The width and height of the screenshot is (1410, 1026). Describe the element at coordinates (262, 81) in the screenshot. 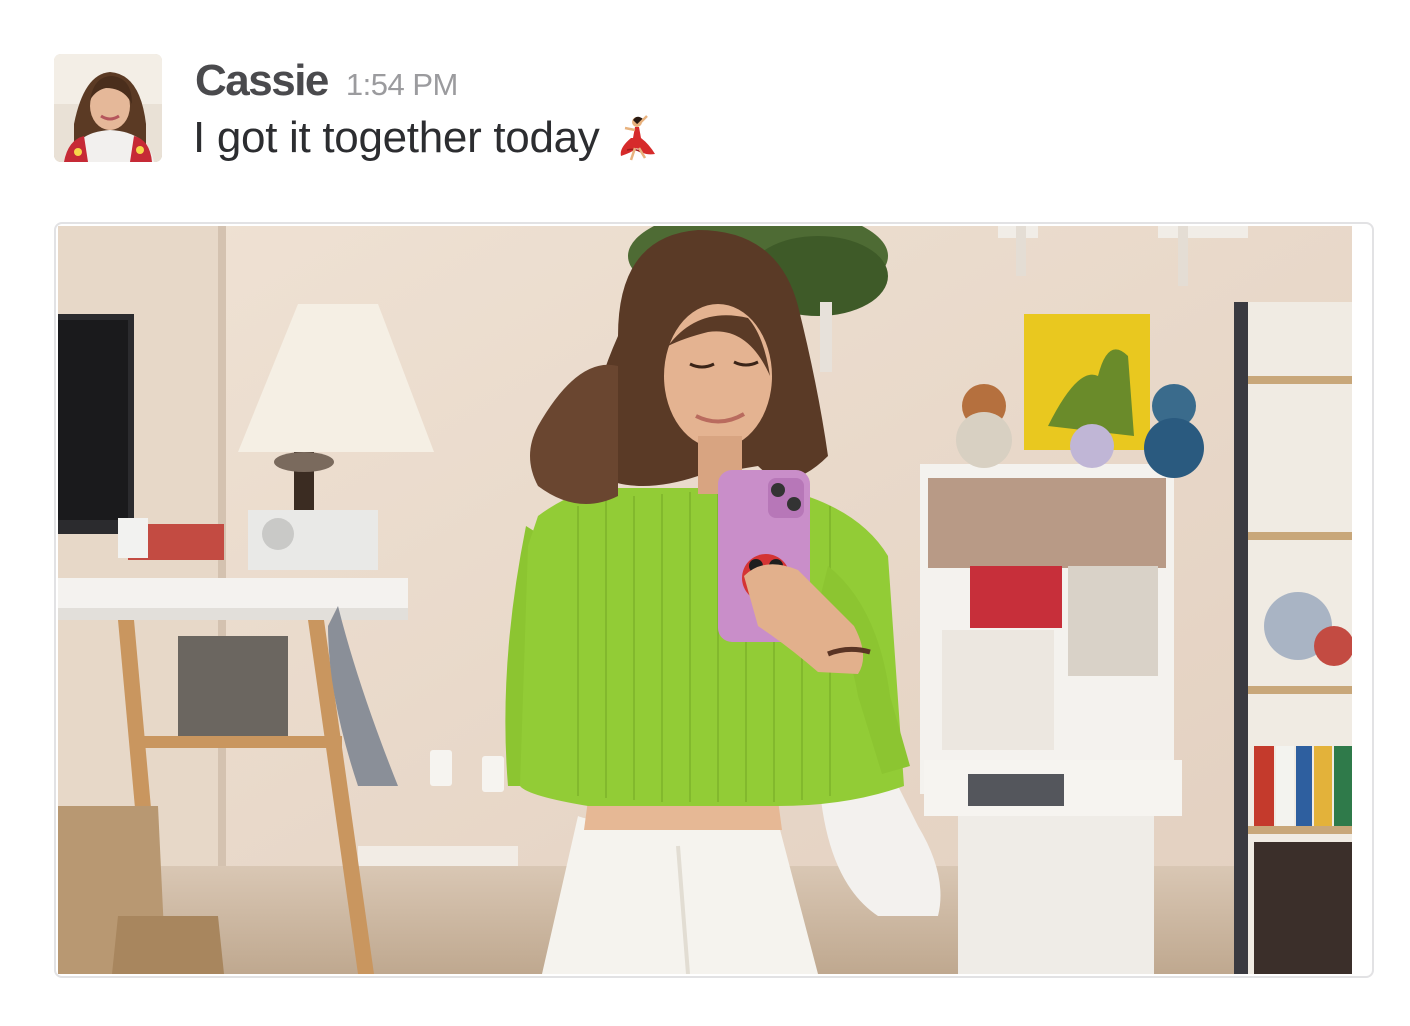

I see `sender-name: Cassie` at that location.